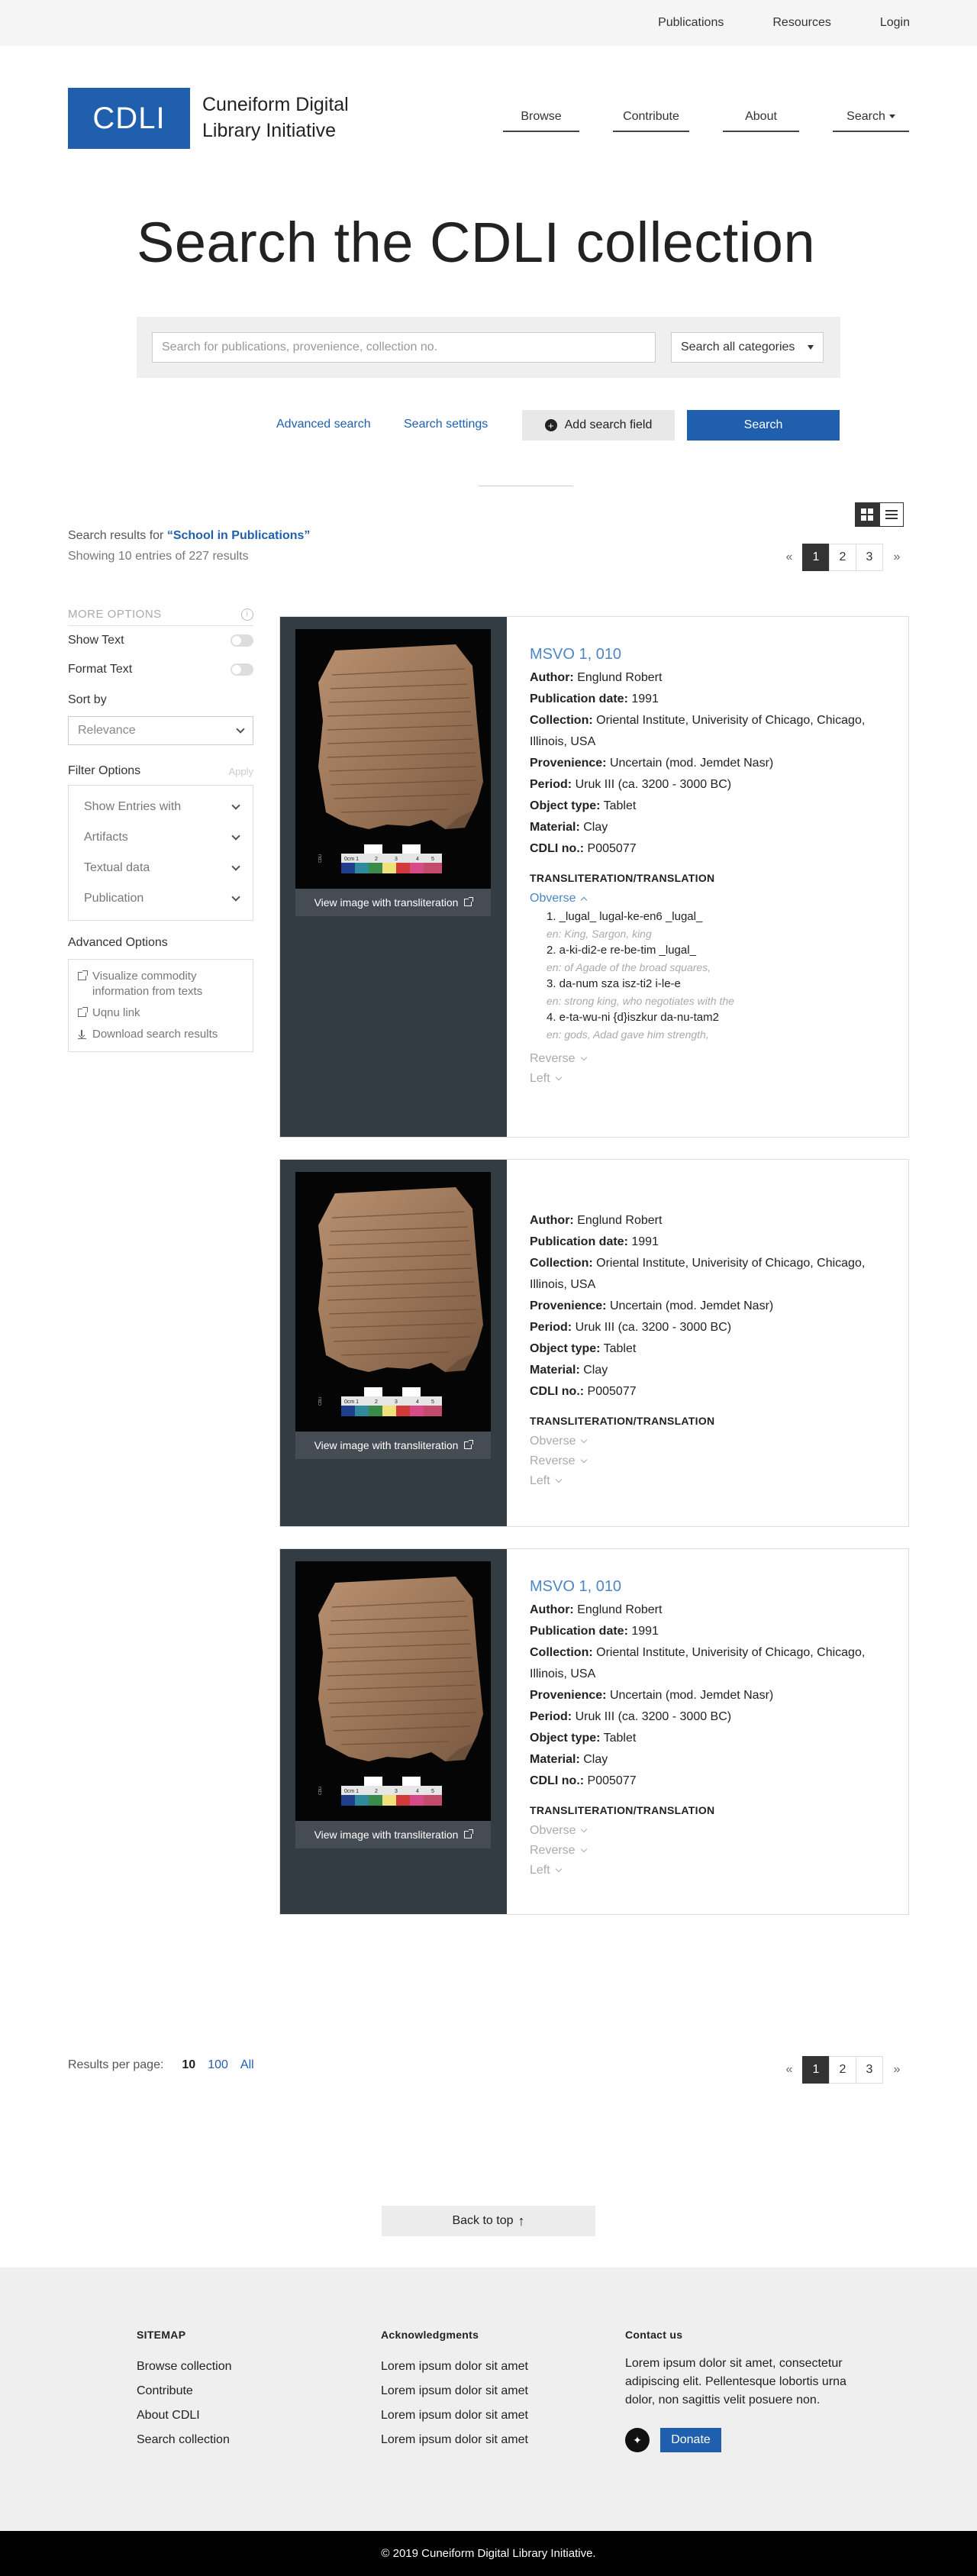 This screenshot has height=2576, width=977. Describe the element at coordinates (446, 424) in the screenshot. I see `search-settings-link: Search settings` at that location.